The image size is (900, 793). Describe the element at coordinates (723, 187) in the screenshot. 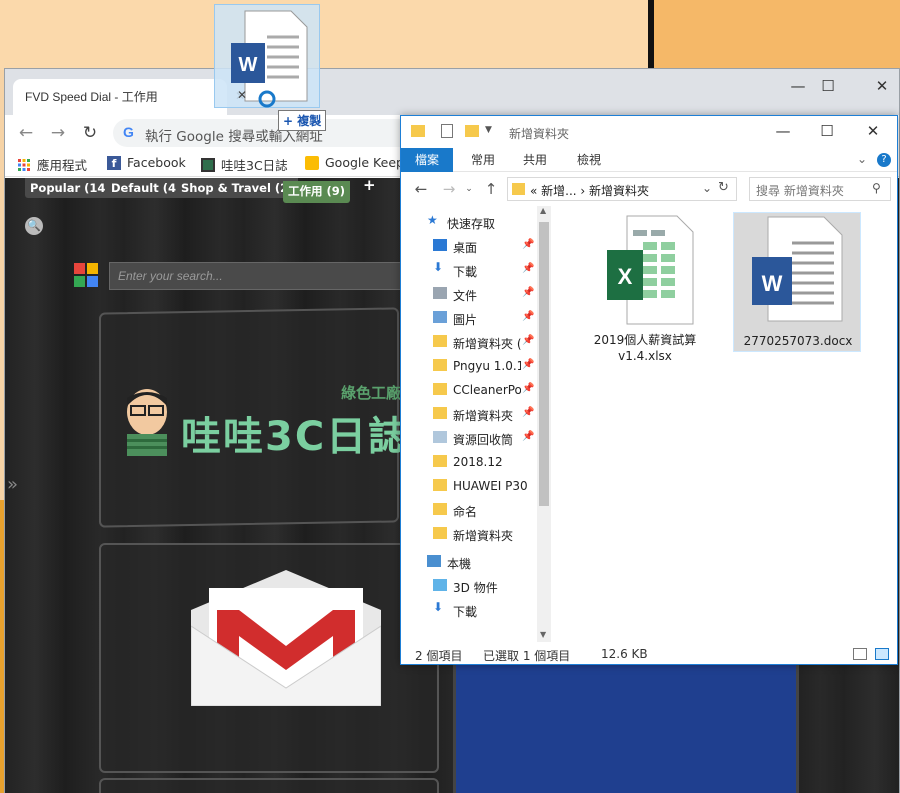

I see `refresh-icon: ↻` at that location.